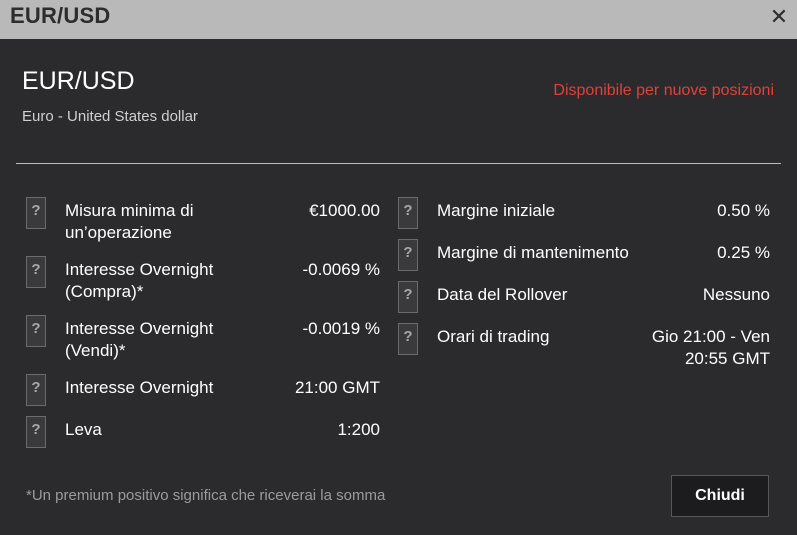 Image resolution: width=797 pixels, height=535 pixels. What do you see at coordinates (110, 116) in the screenshot?
I see `instrument-full-name: Euro - United States dollar` at bounding box center [110, 116].